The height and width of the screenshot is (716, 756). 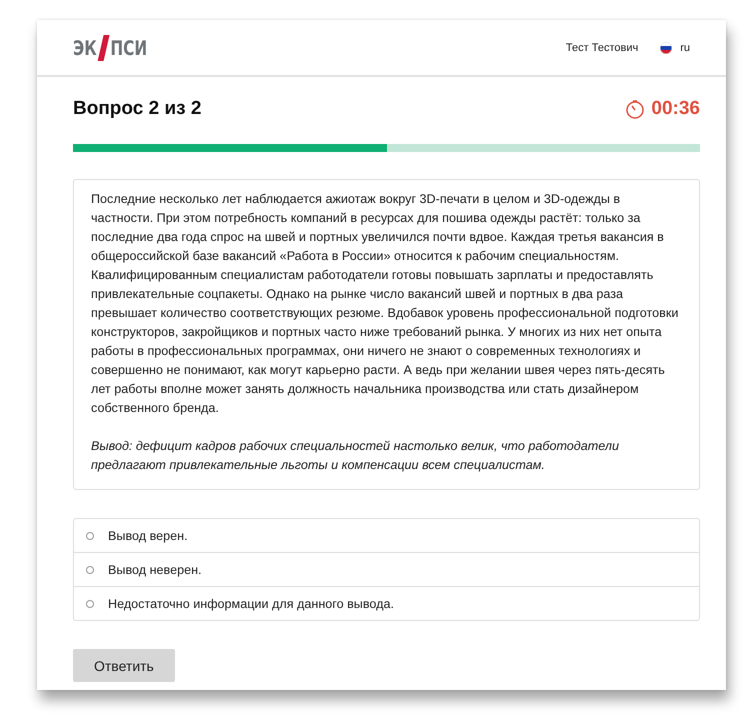 What do you see at coordinates (685, 48) in the screenshot?
I see `language-link: ru` at bounding box center [685, 48].